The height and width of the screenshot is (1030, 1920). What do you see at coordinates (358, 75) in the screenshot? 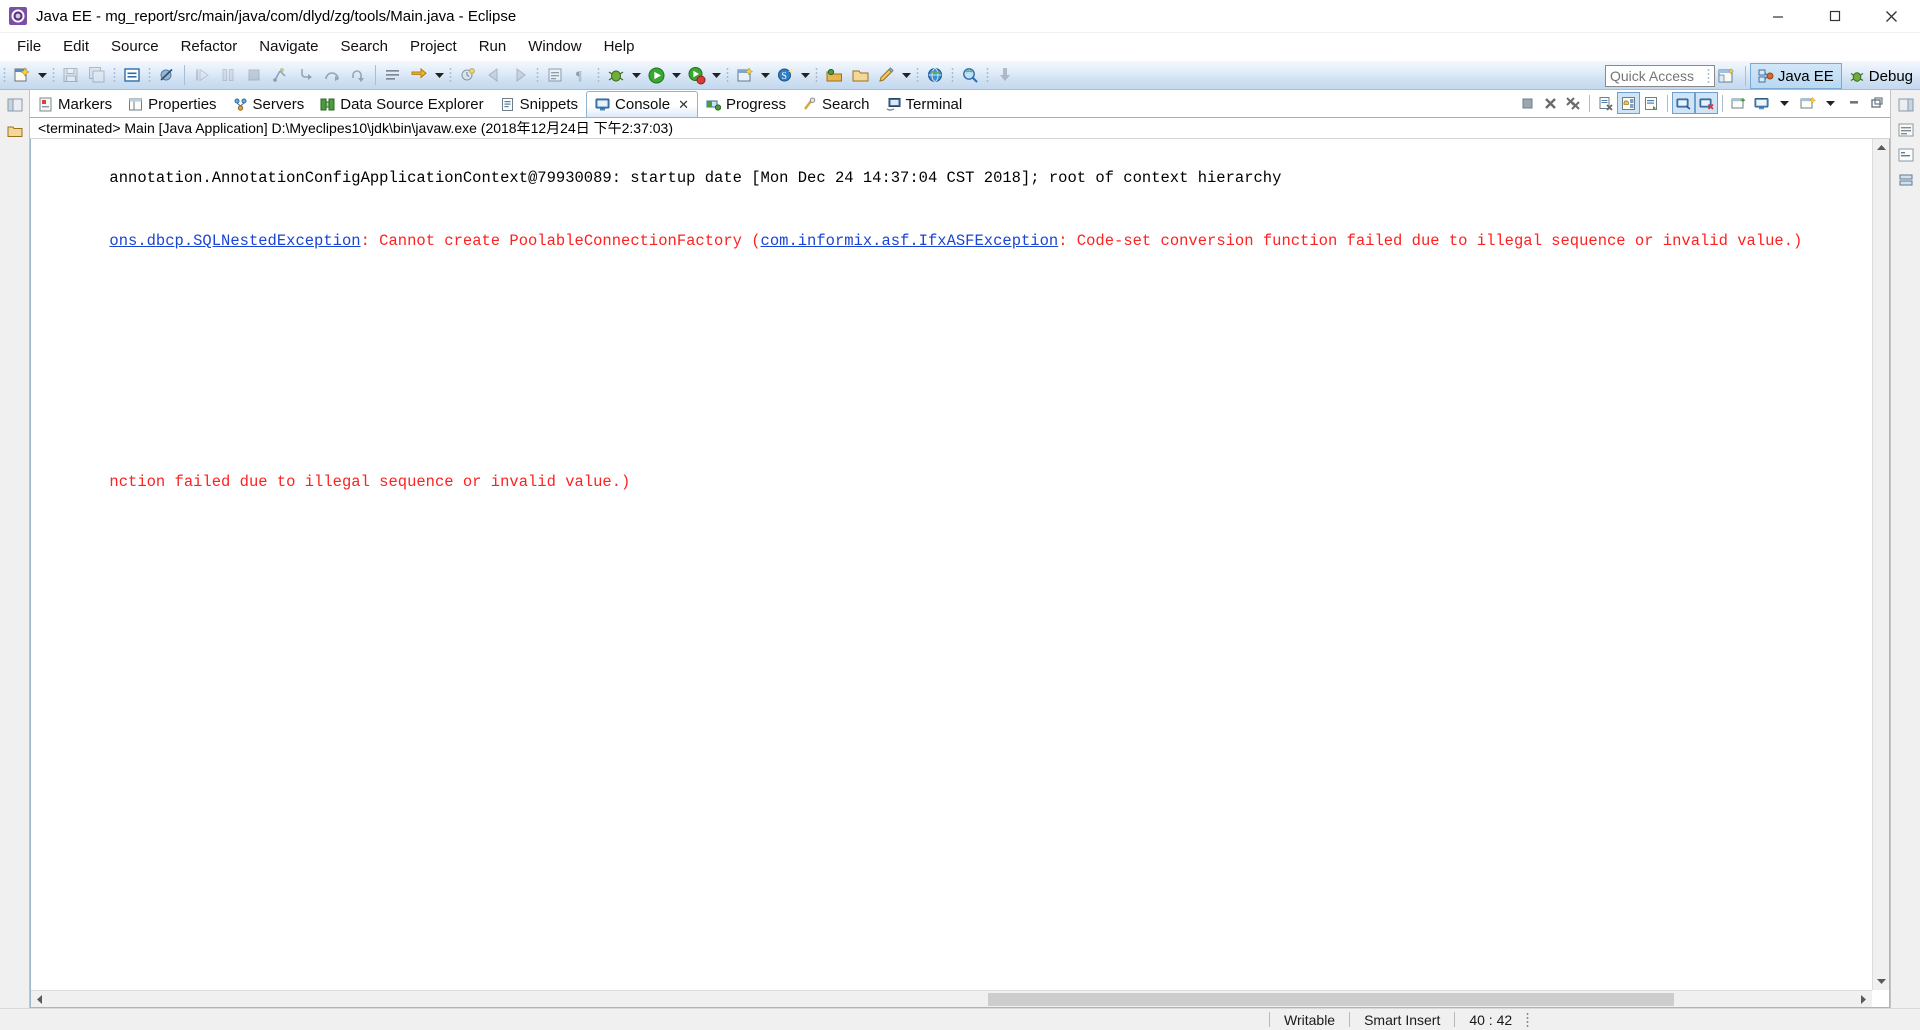
I see `step-return-button` at bounding box center [358, 75].